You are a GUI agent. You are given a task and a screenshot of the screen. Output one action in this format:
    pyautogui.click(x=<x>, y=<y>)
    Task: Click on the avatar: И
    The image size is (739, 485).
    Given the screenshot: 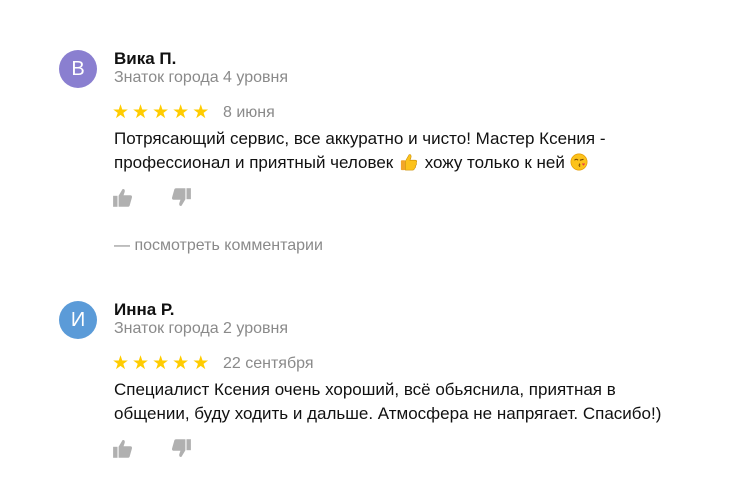 What is the action you would take?
    pyautogui.click(x=78, y=320)
    